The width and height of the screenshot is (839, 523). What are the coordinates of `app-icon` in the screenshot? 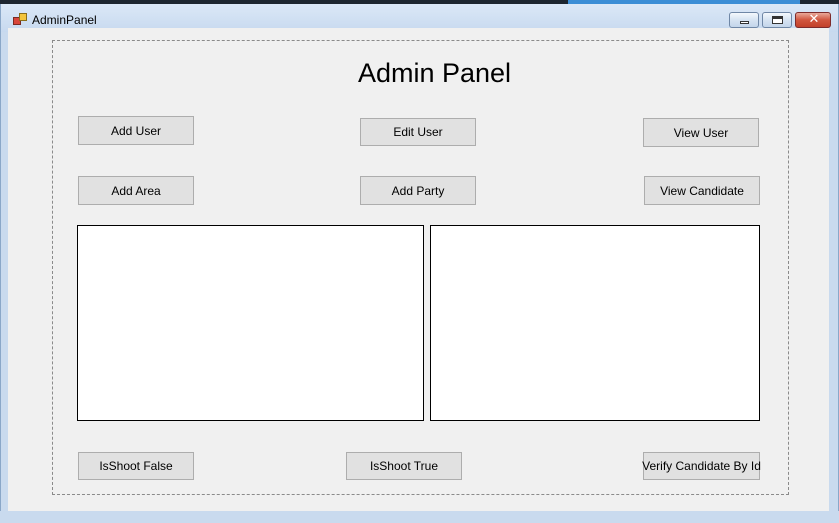 It's located at (20, 19).